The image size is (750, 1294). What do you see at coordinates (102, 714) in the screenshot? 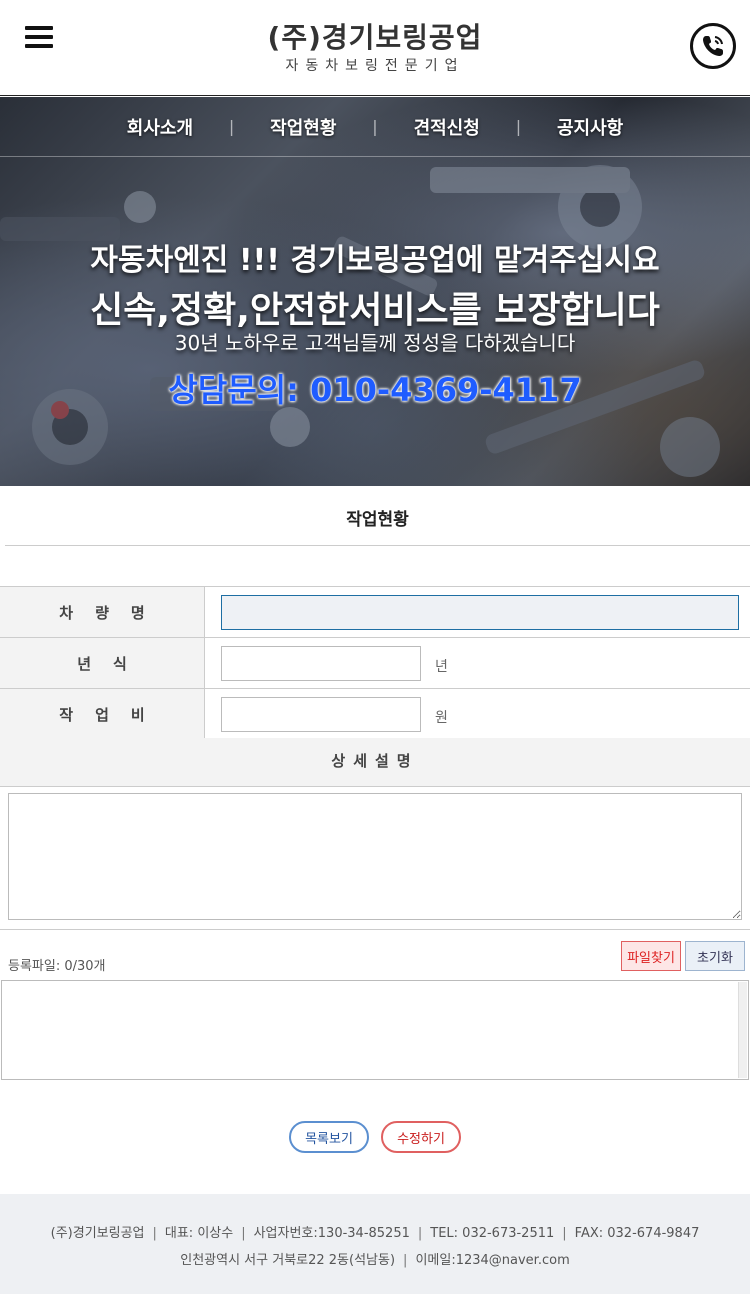
I see `cost-label: 작업비` at bounding box center [102, 714].